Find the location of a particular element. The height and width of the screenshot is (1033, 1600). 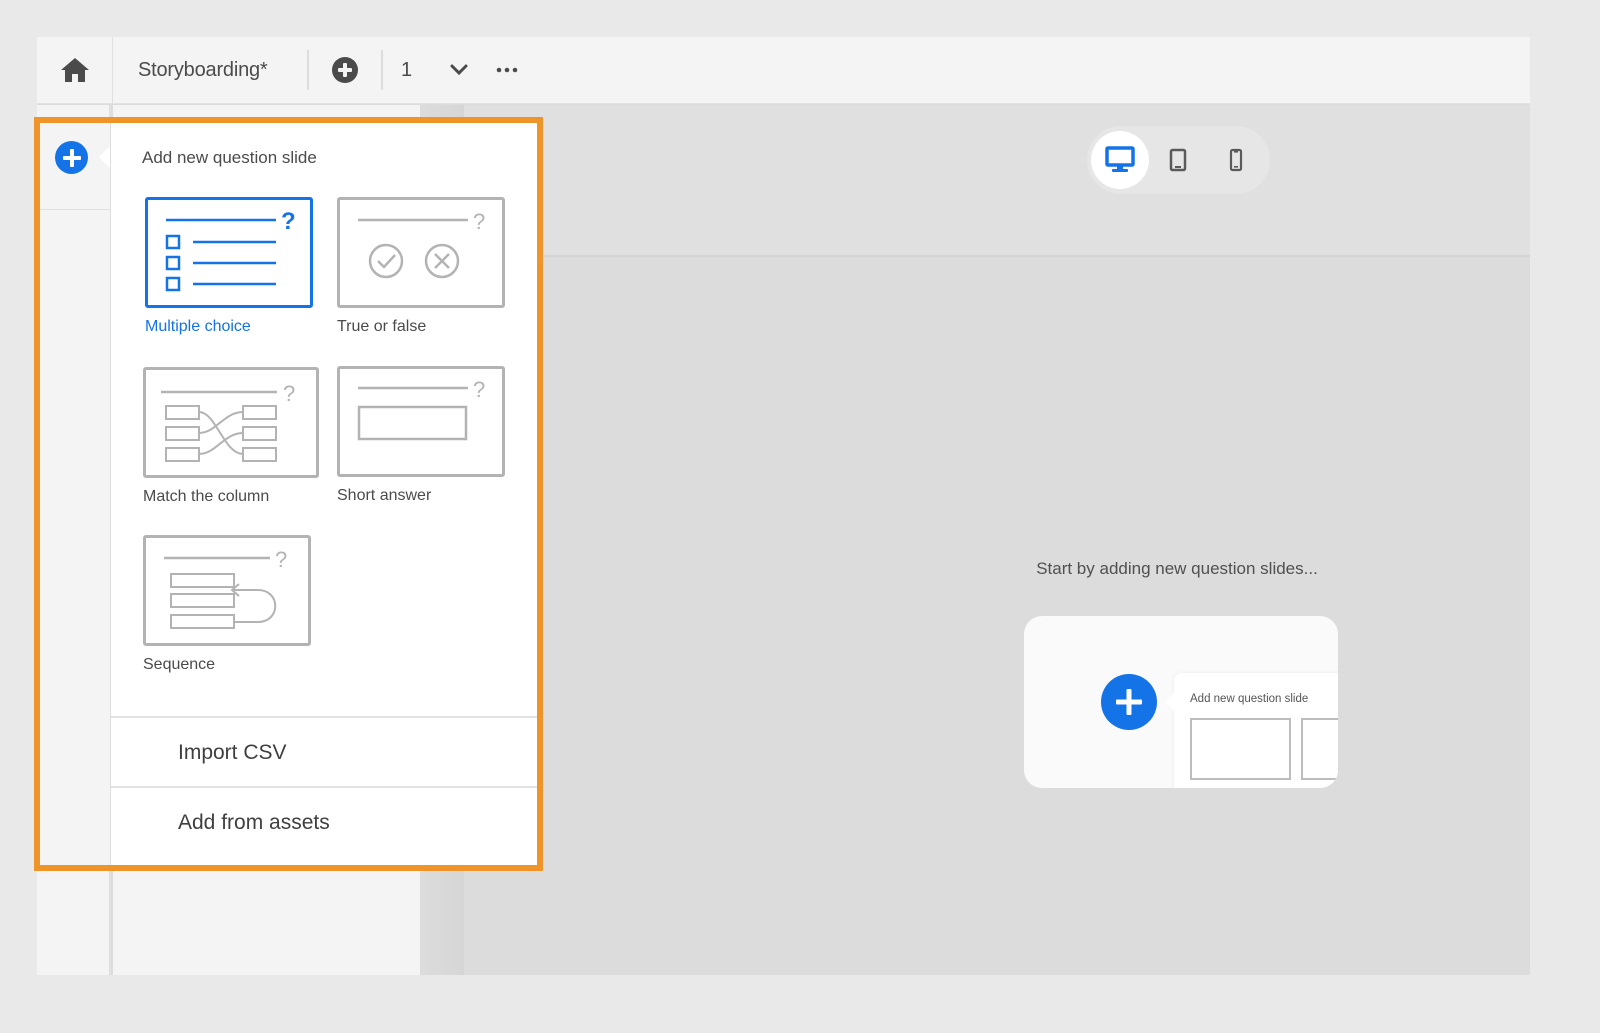

project-title: Storyboarding* is located at coordinates (210, 70).